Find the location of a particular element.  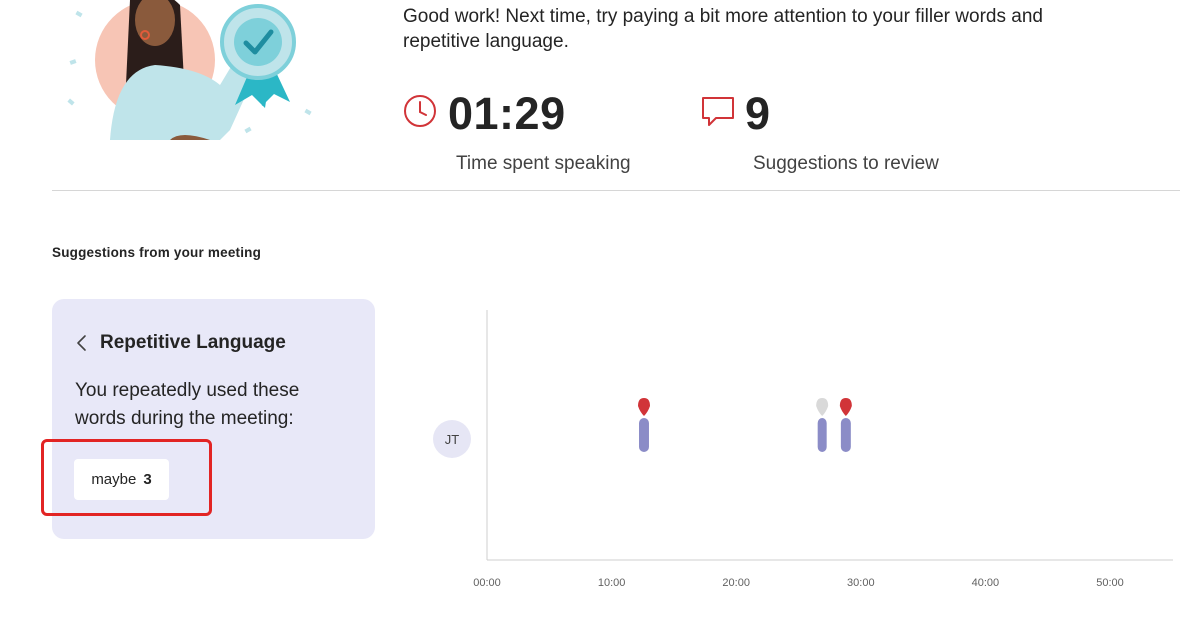

section-divider is located at coordinates (616, 190).